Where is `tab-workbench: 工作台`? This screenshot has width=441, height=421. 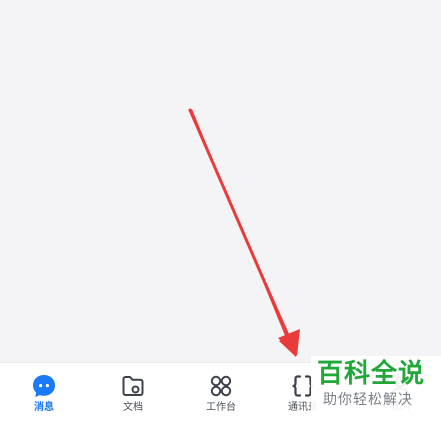
tab-workbench: 工作台 is located at coordinates (221, 392).